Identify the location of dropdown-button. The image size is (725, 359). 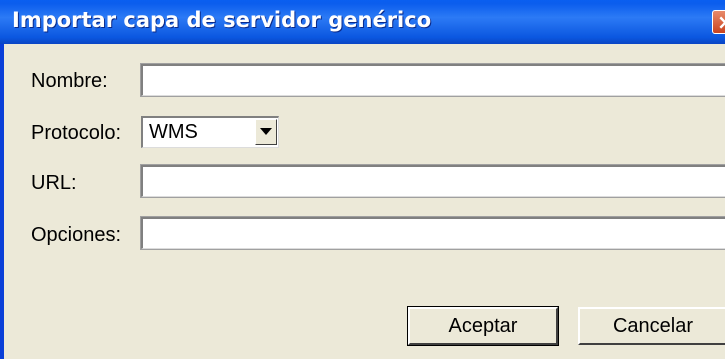
(266, 132).